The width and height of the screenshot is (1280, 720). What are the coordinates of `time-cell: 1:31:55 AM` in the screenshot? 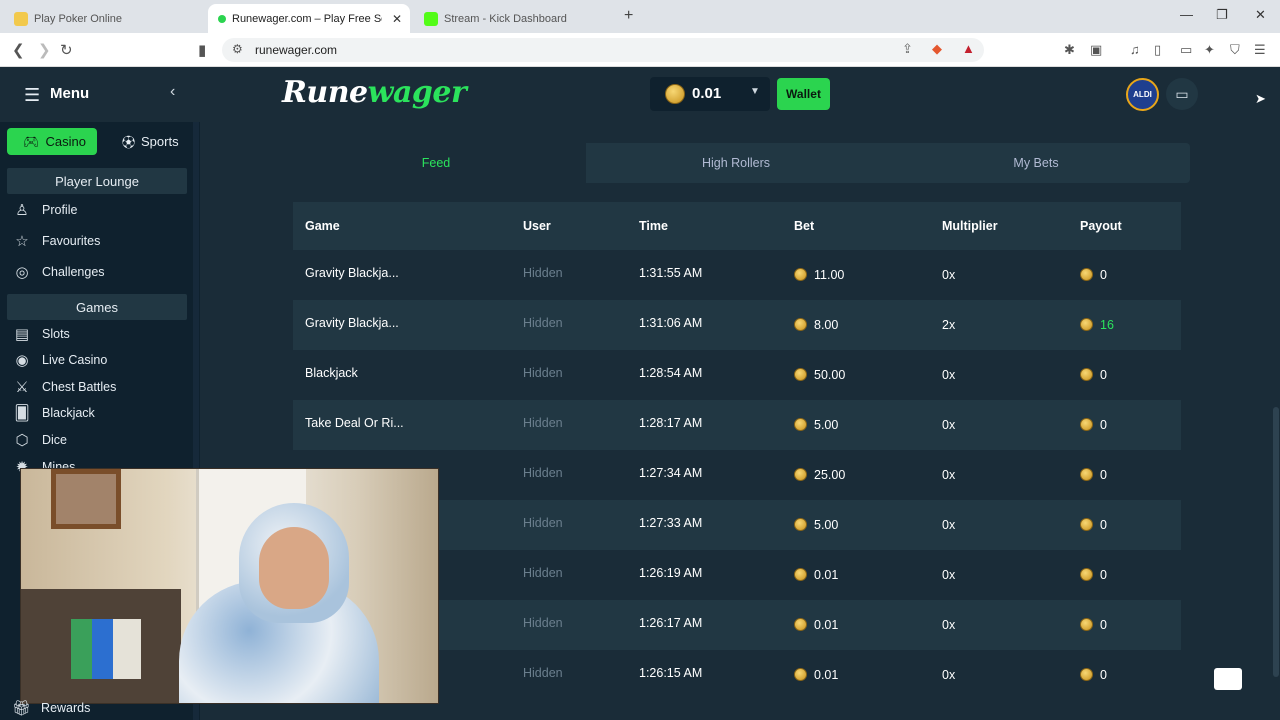 It's located at (671, 273).